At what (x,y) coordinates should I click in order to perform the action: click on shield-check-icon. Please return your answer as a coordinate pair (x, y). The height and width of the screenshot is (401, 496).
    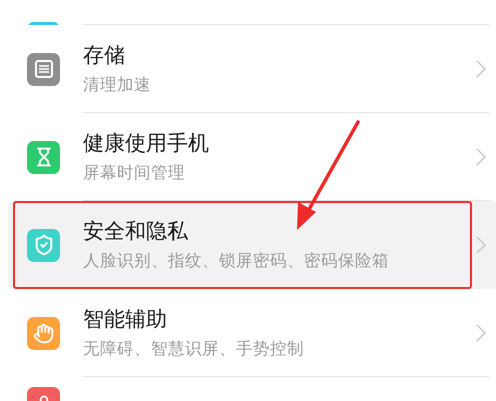
    Looking at the image, I should click on (43, 245).